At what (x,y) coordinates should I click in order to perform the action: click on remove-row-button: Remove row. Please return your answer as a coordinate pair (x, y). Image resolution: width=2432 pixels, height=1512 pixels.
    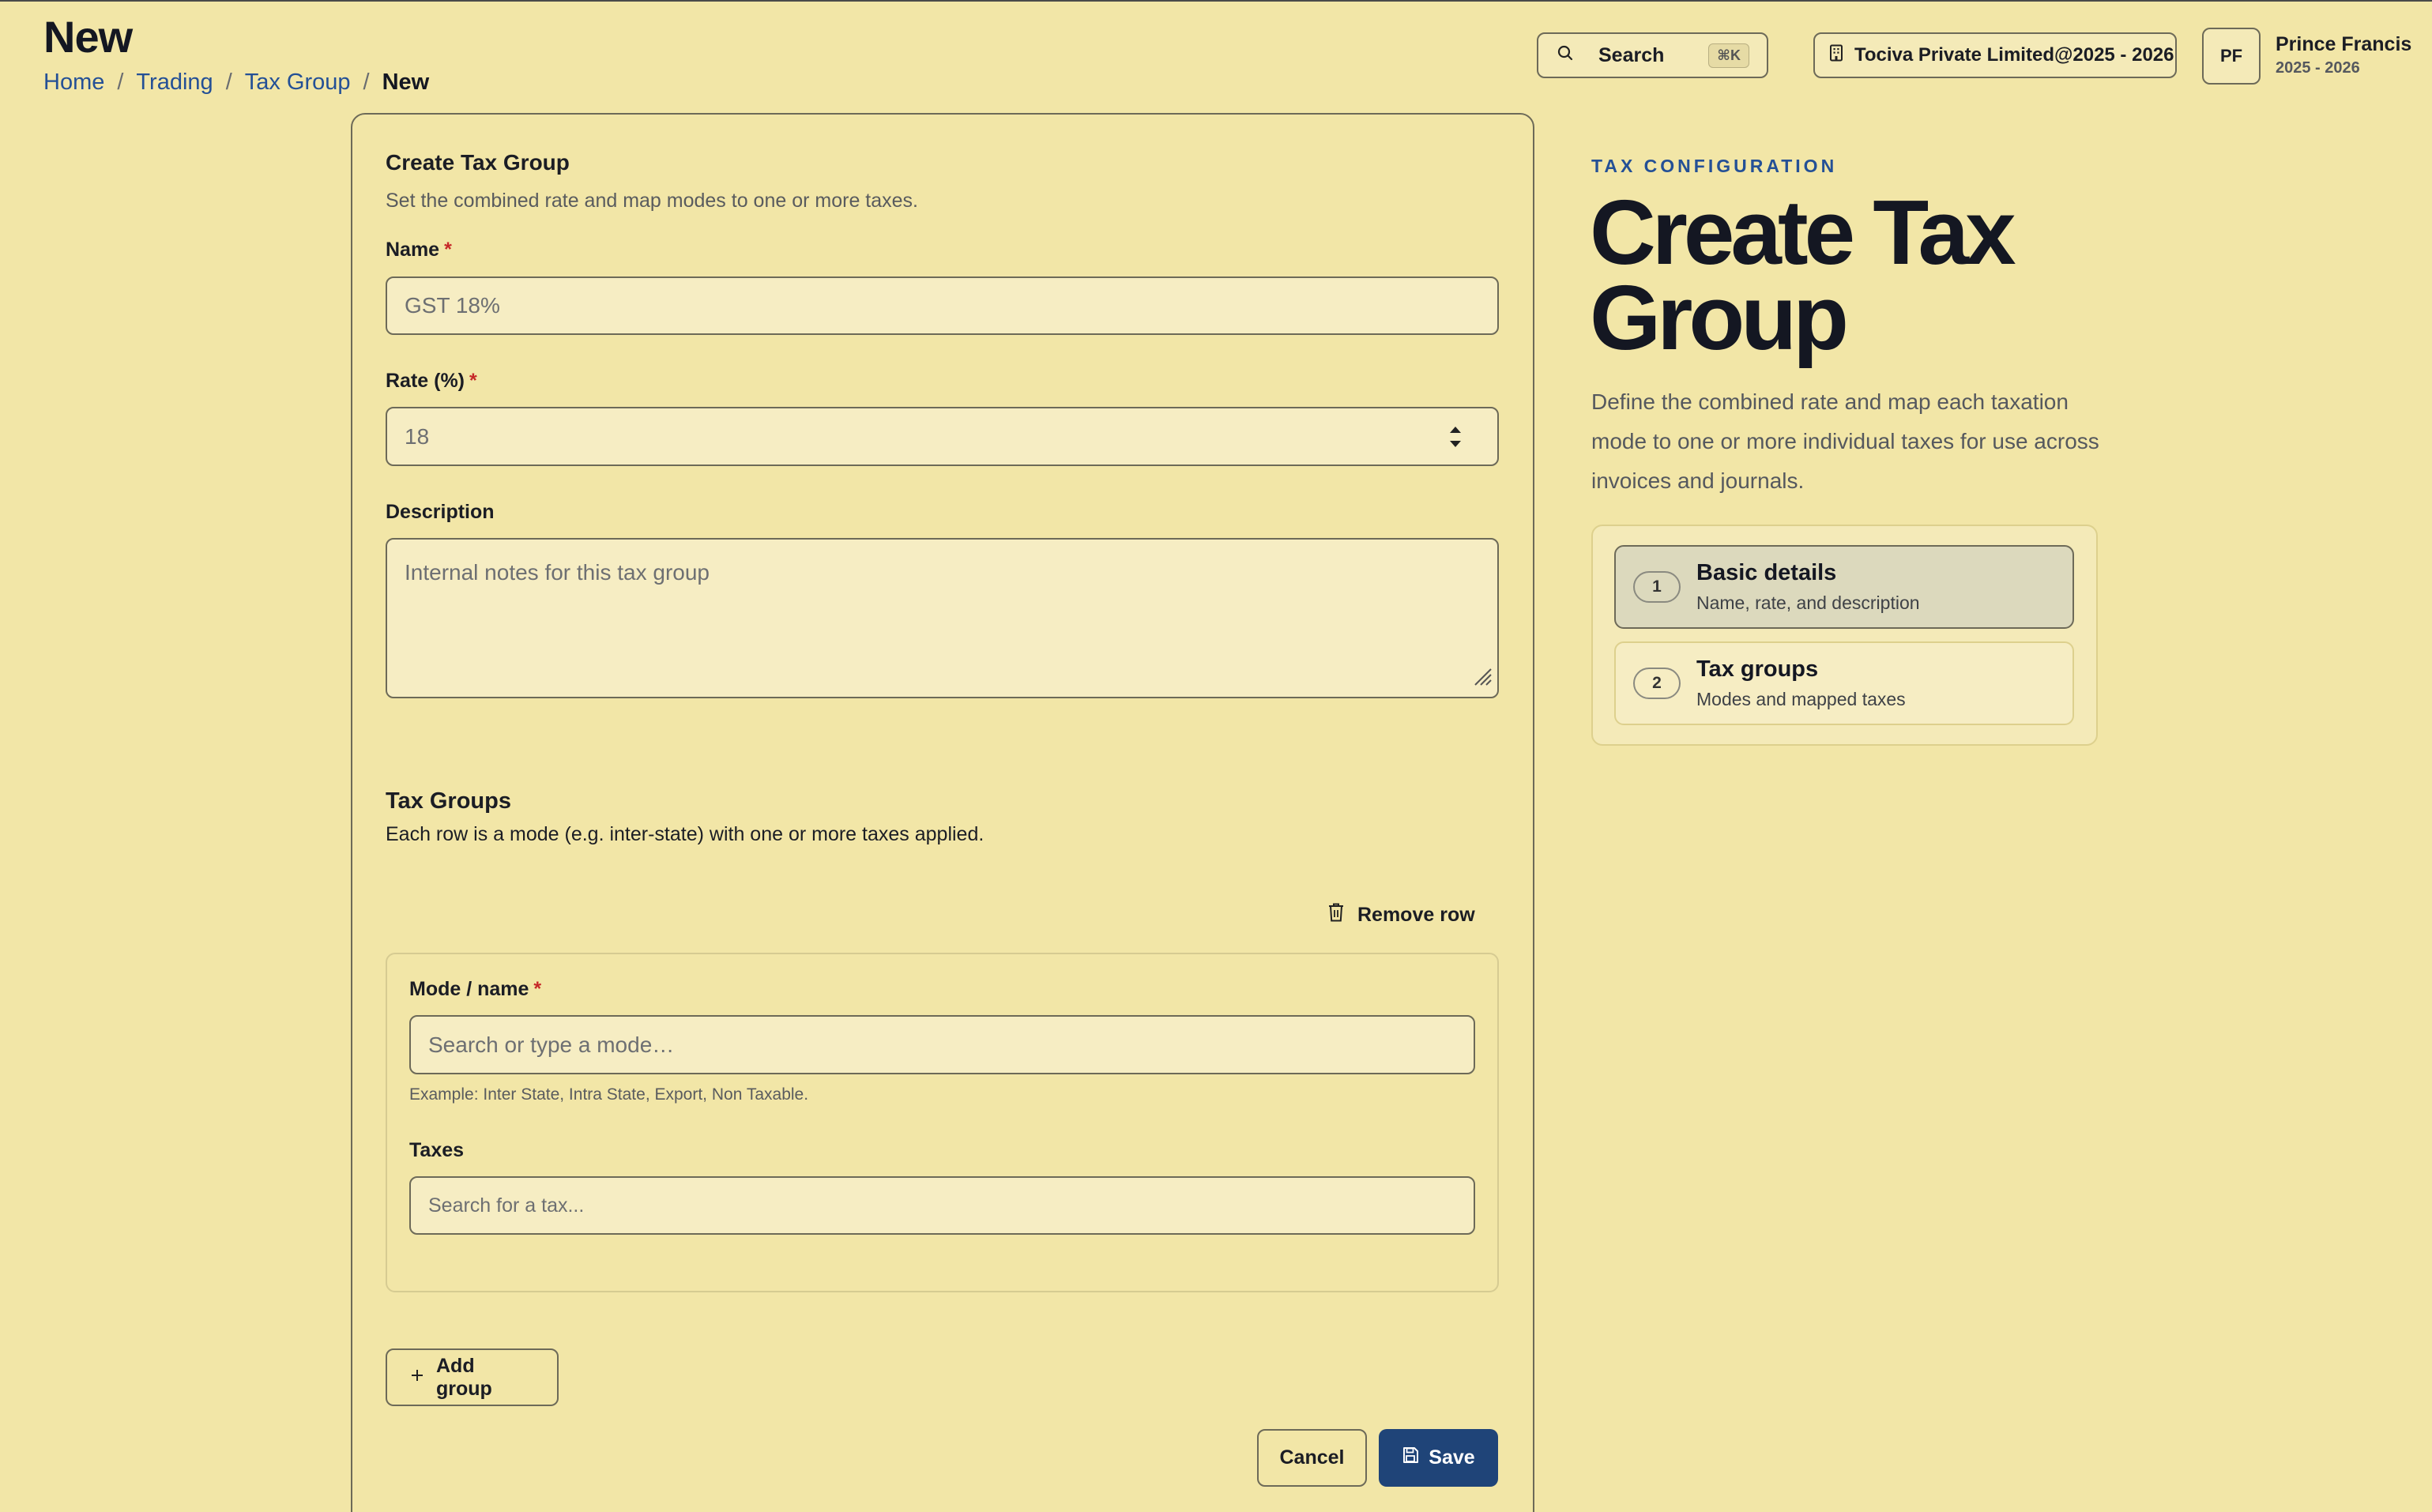
    Looking at the image, I should click on (1401, 915).